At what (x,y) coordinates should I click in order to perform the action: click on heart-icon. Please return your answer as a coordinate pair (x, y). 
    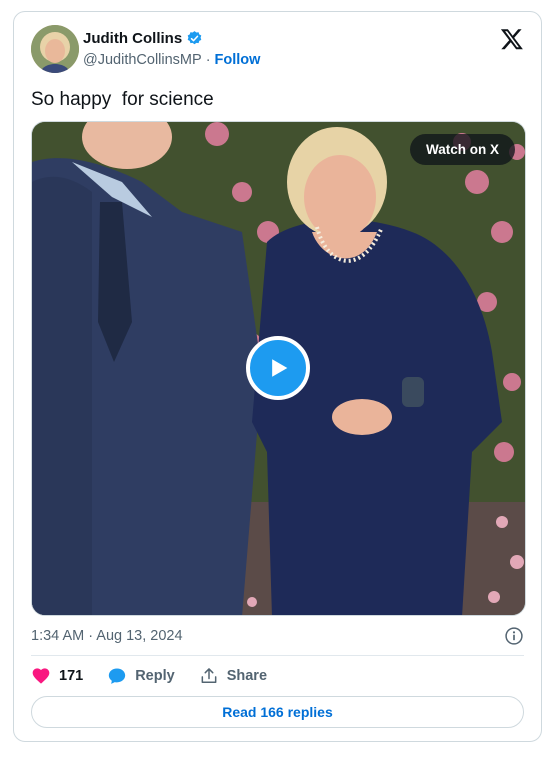
    Looking at the image, I should click on (41, 676).